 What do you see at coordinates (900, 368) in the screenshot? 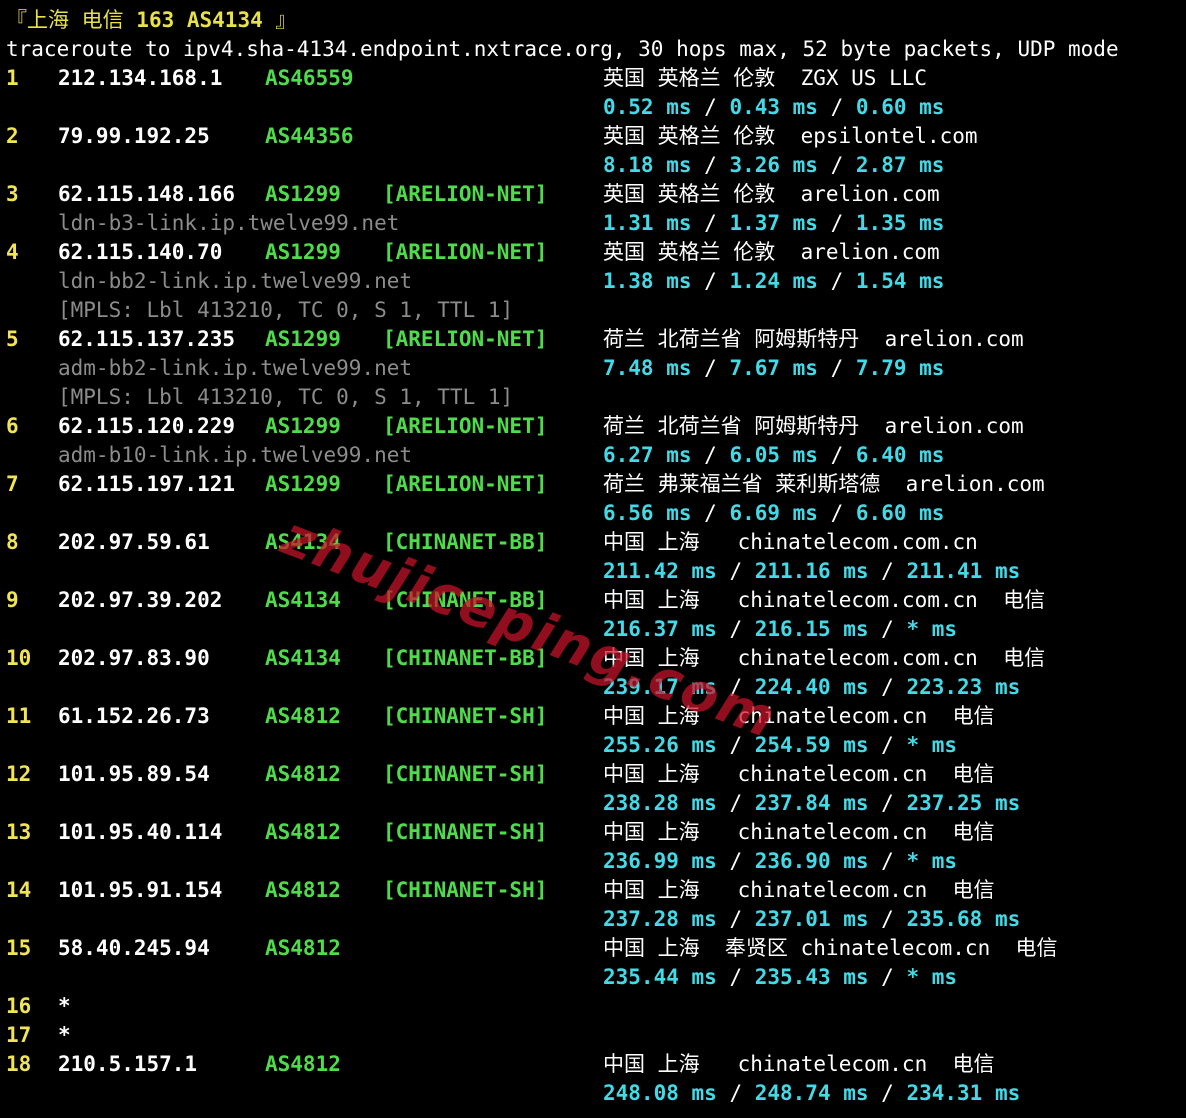
I see `rtt-value: 7.79 ms` at bounding box center [900, 368].